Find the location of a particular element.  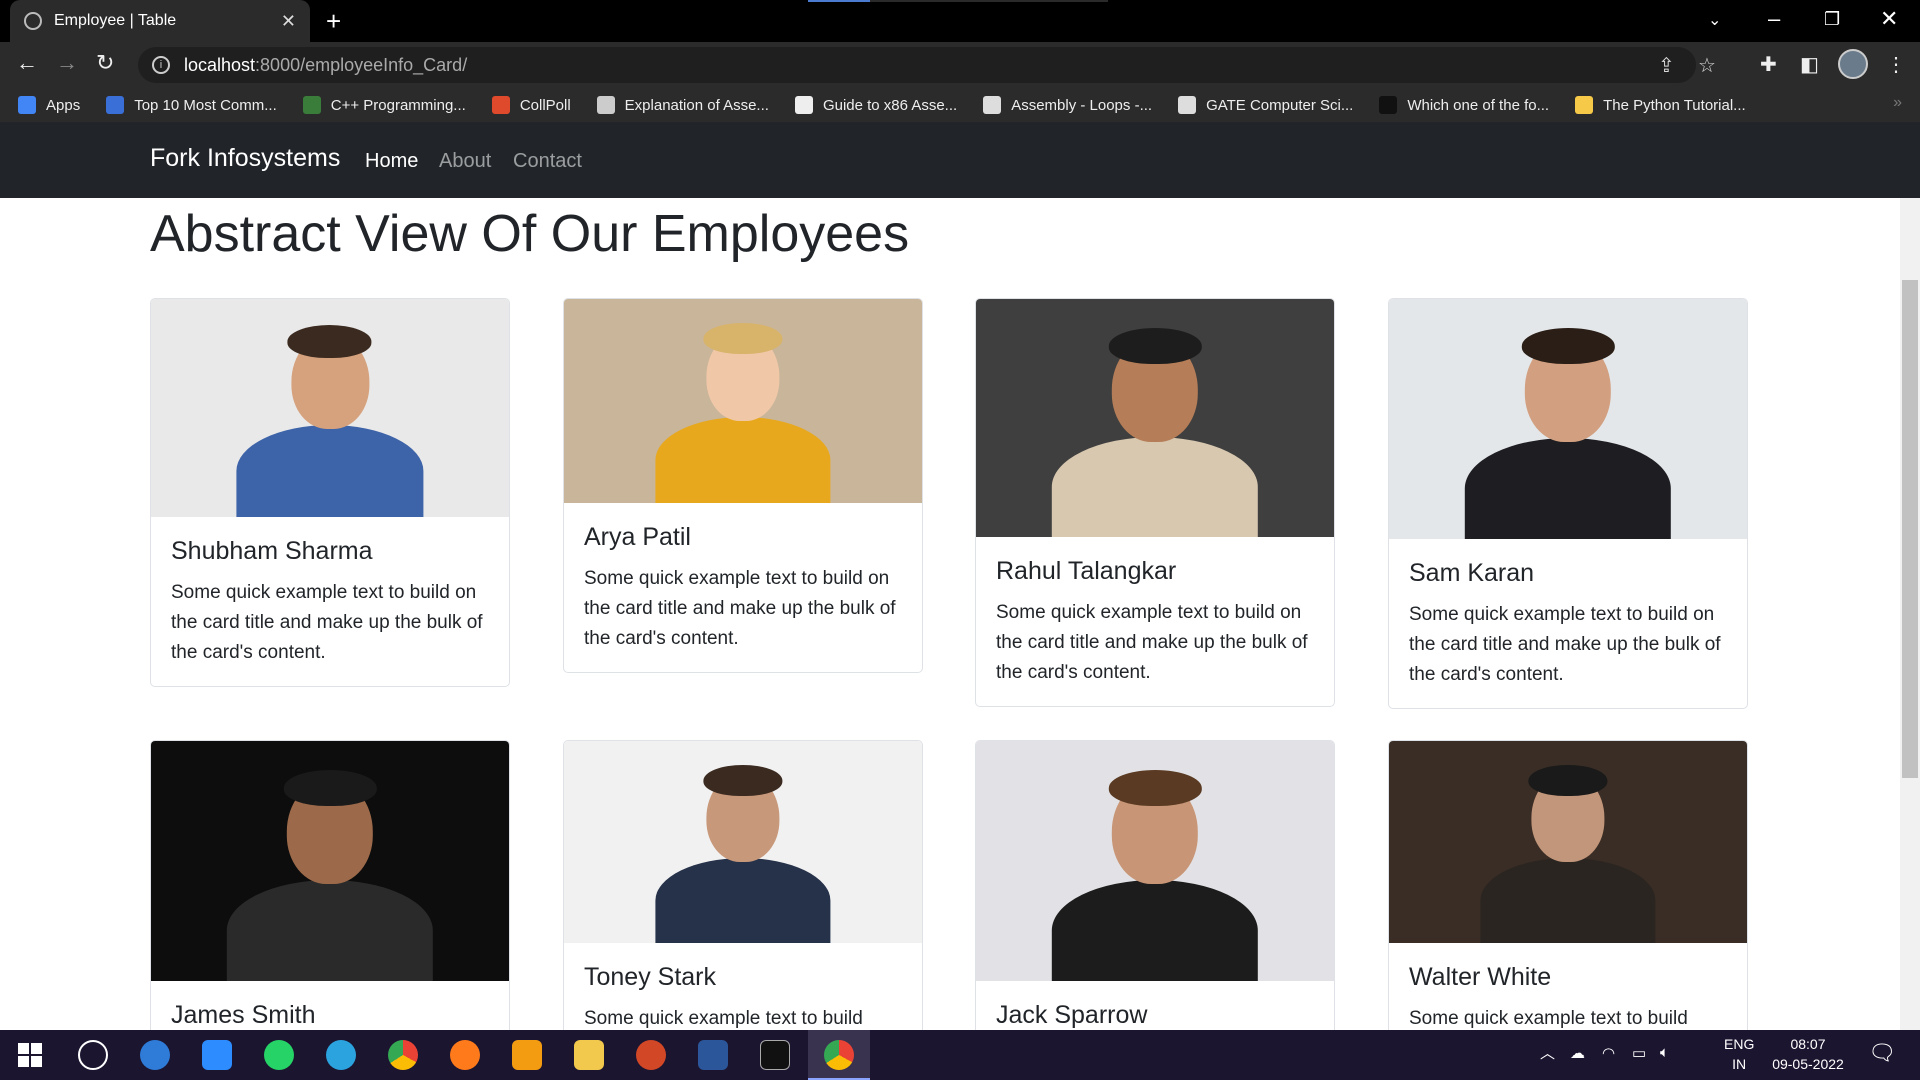

employee-card: James Smith is located at coordinates (330, 885).